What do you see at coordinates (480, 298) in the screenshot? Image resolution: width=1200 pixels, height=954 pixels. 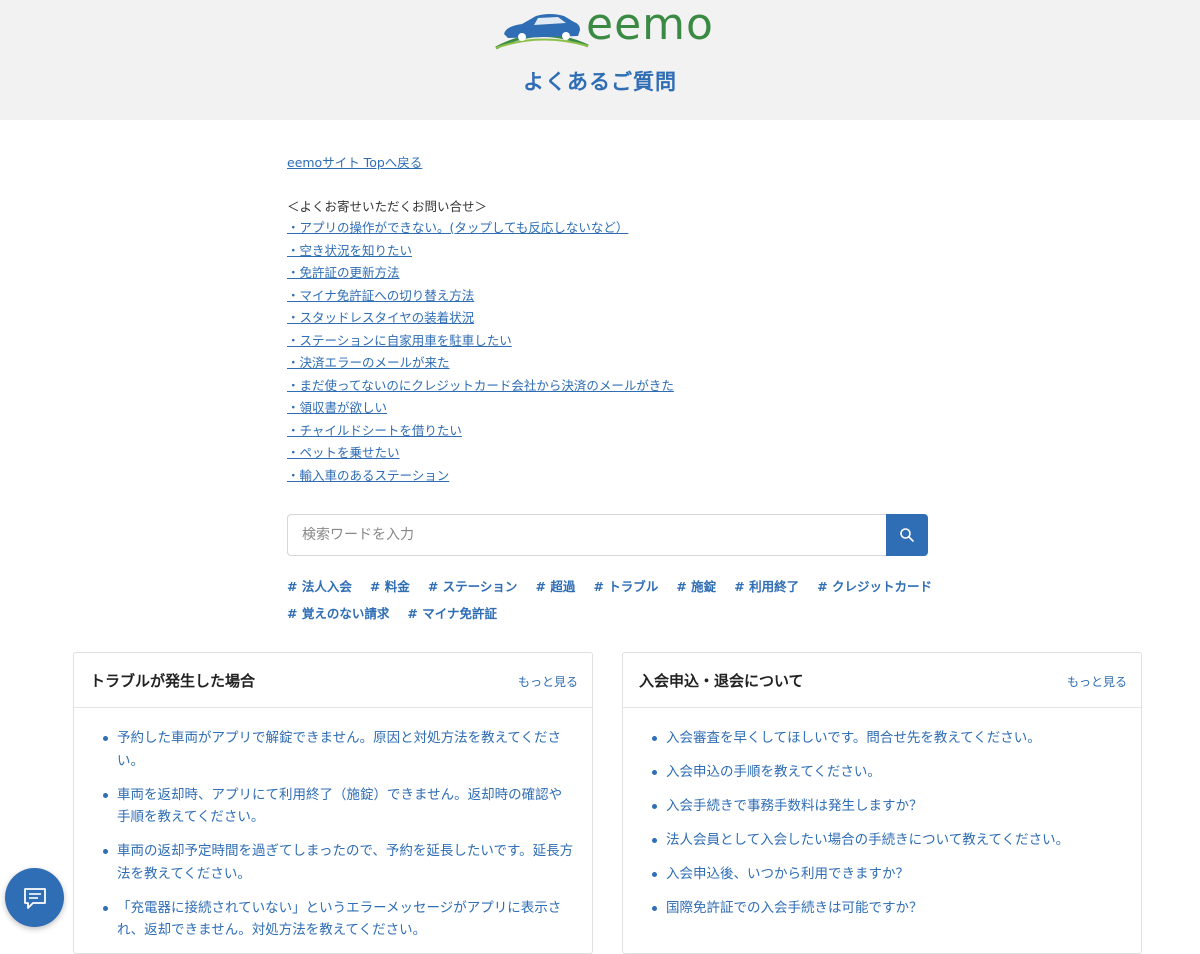 I see `list-item: ・マイナ免許証への切り替え方法` at bounding box center [480, 298].